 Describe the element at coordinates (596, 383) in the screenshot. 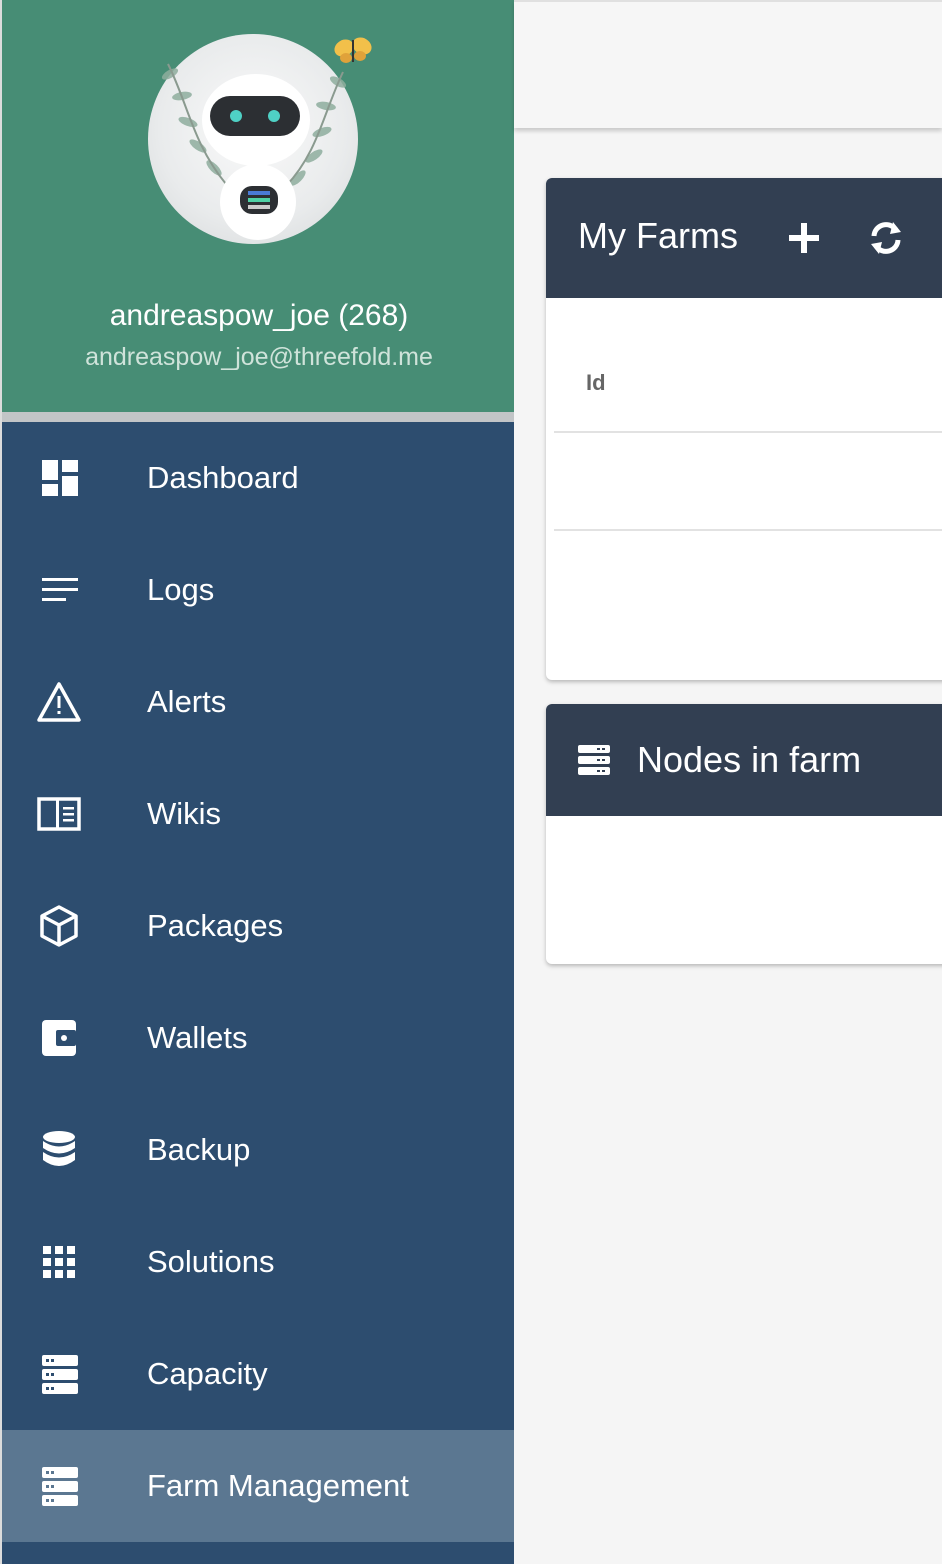

I see `table-column-id: Id` at that location.